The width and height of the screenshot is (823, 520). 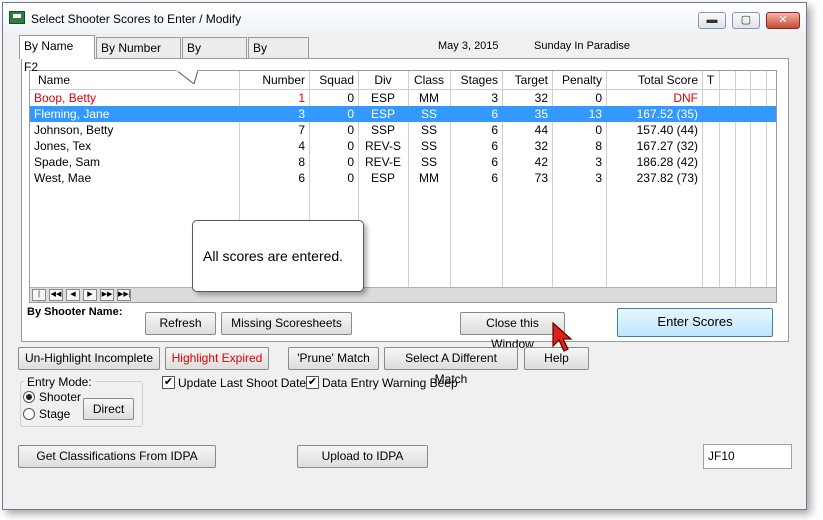 What do you see at coordinates (468, 46) in the screenshot?
I see `match-date: May 3, 2015` at bounding box center [468, 46].